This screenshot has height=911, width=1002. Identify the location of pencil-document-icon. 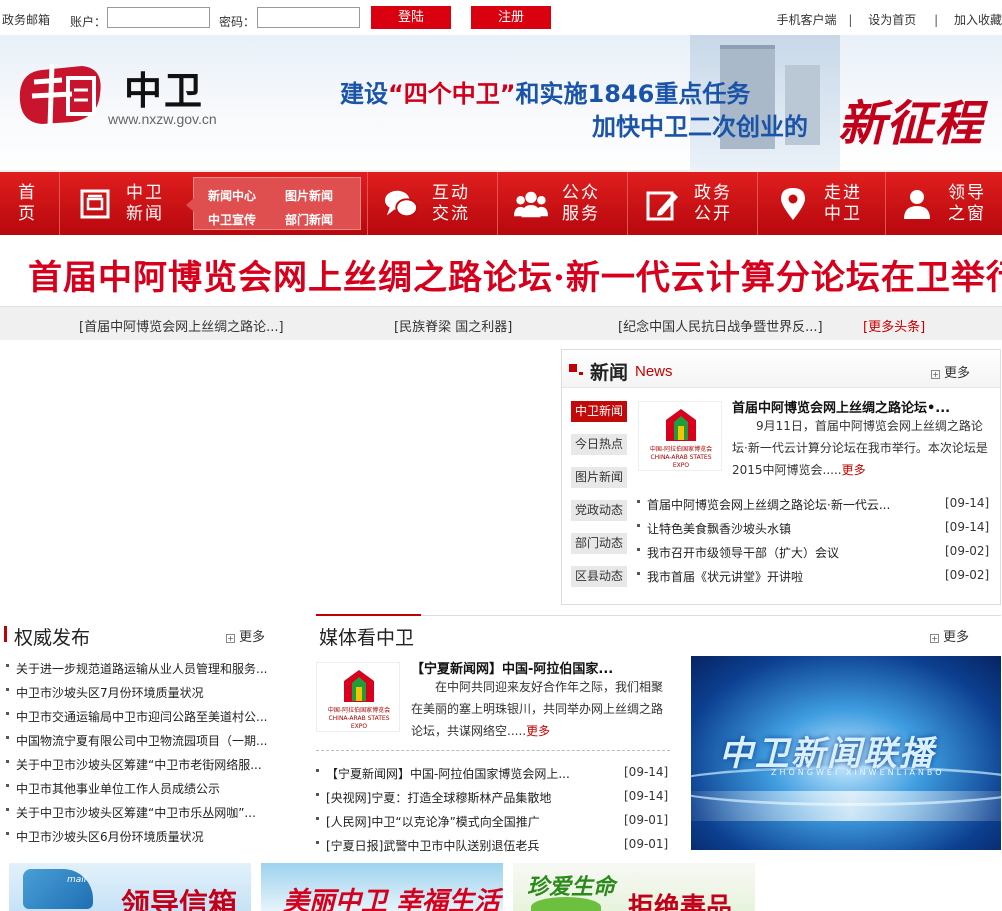
(663, 204).